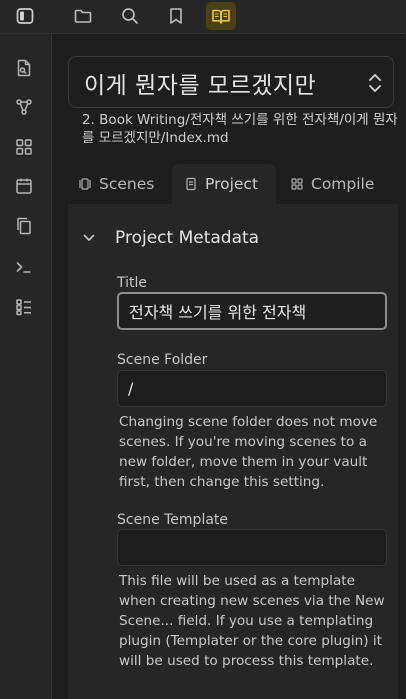 The width and height of the screenshot is (406, 699). What do you see at coordinates (176, 16) in the screenshot?
I see `bookmark-icon` at bounding box center [176, 16].